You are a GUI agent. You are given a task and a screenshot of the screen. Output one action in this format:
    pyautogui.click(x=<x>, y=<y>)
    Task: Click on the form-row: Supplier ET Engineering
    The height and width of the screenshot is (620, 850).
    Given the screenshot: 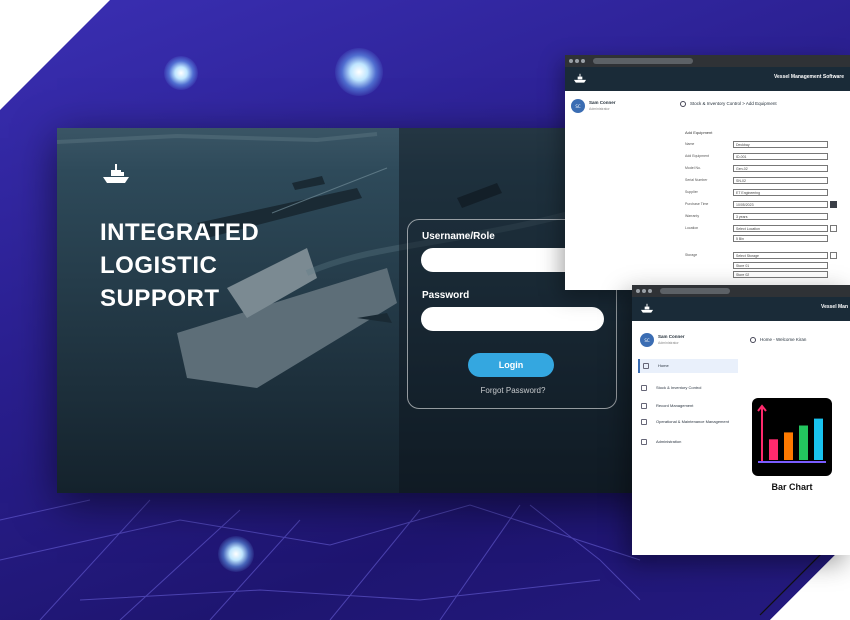 What is the action you would take?
    pyautogui.click(x=762, y=193)
    